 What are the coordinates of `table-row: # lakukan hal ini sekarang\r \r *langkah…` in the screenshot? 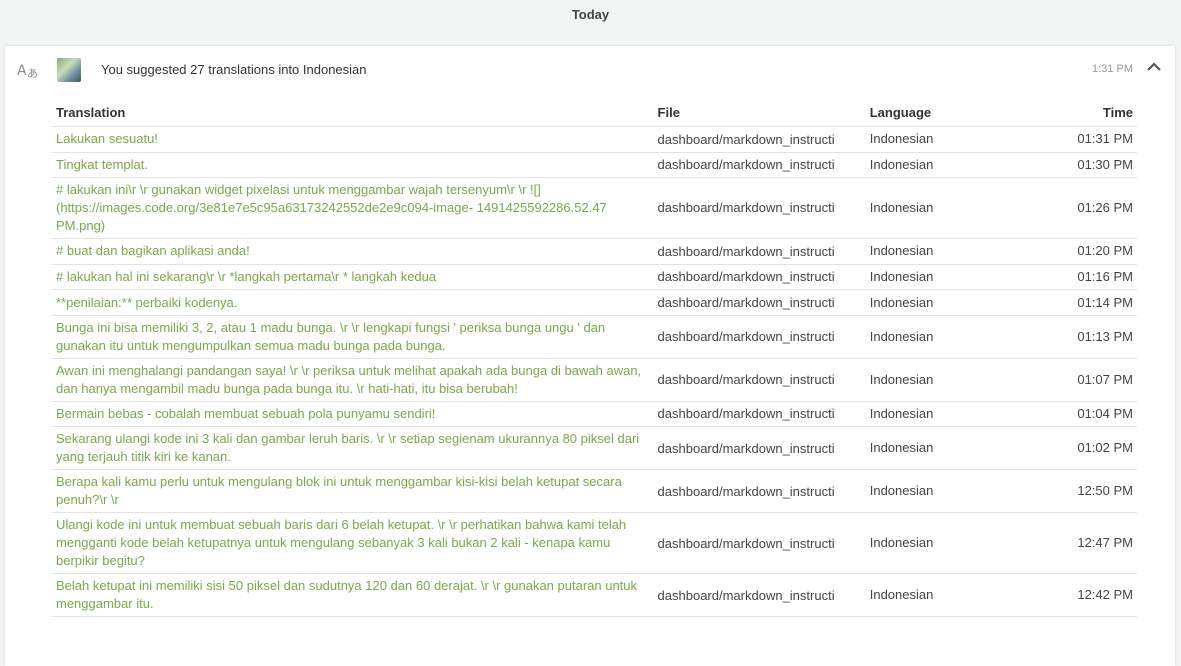 It's located at (594, 277).